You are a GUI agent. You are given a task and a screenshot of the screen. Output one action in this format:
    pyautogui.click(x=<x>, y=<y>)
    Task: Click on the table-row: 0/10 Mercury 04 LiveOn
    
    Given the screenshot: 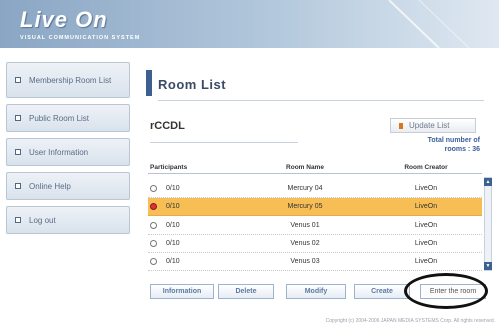 What is the action you would take?
    pyautogui.click(x=315, y=189)
    